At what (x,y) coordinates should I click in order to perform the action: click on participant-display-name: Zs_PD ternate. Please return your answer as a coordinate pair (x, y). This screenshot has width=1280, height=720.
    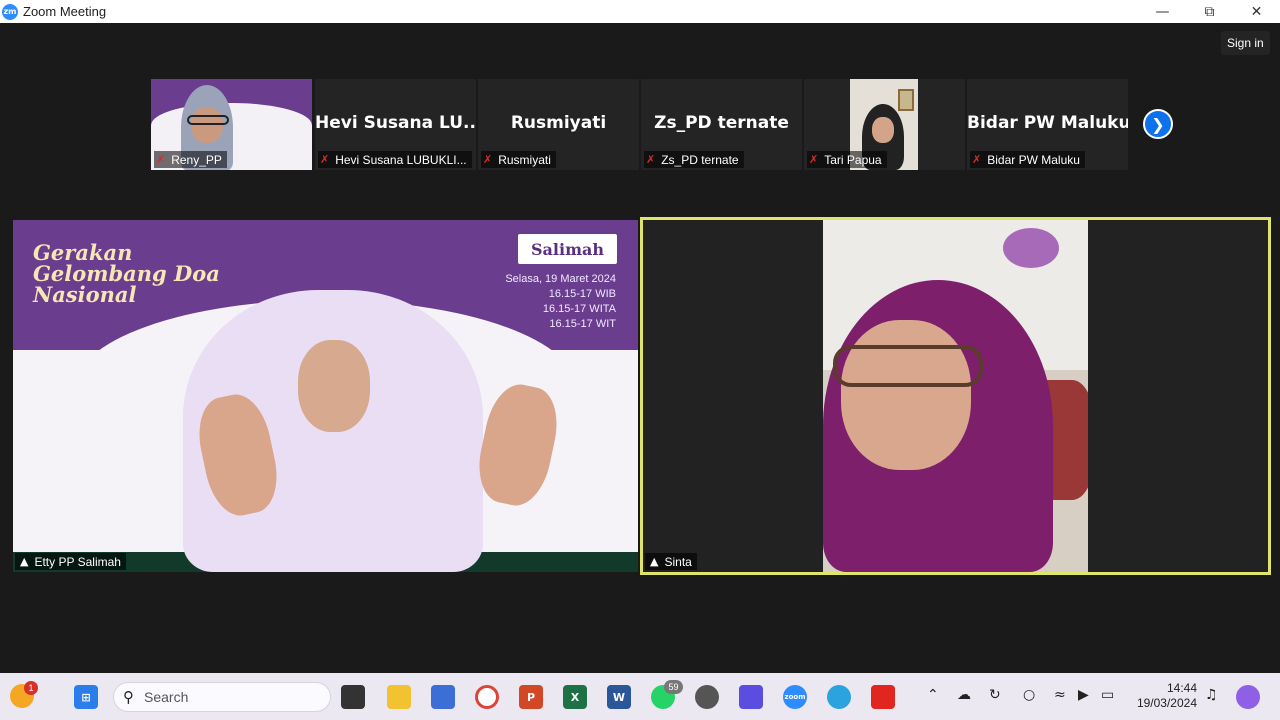
    Looking at the image, I should click on (721, 123).